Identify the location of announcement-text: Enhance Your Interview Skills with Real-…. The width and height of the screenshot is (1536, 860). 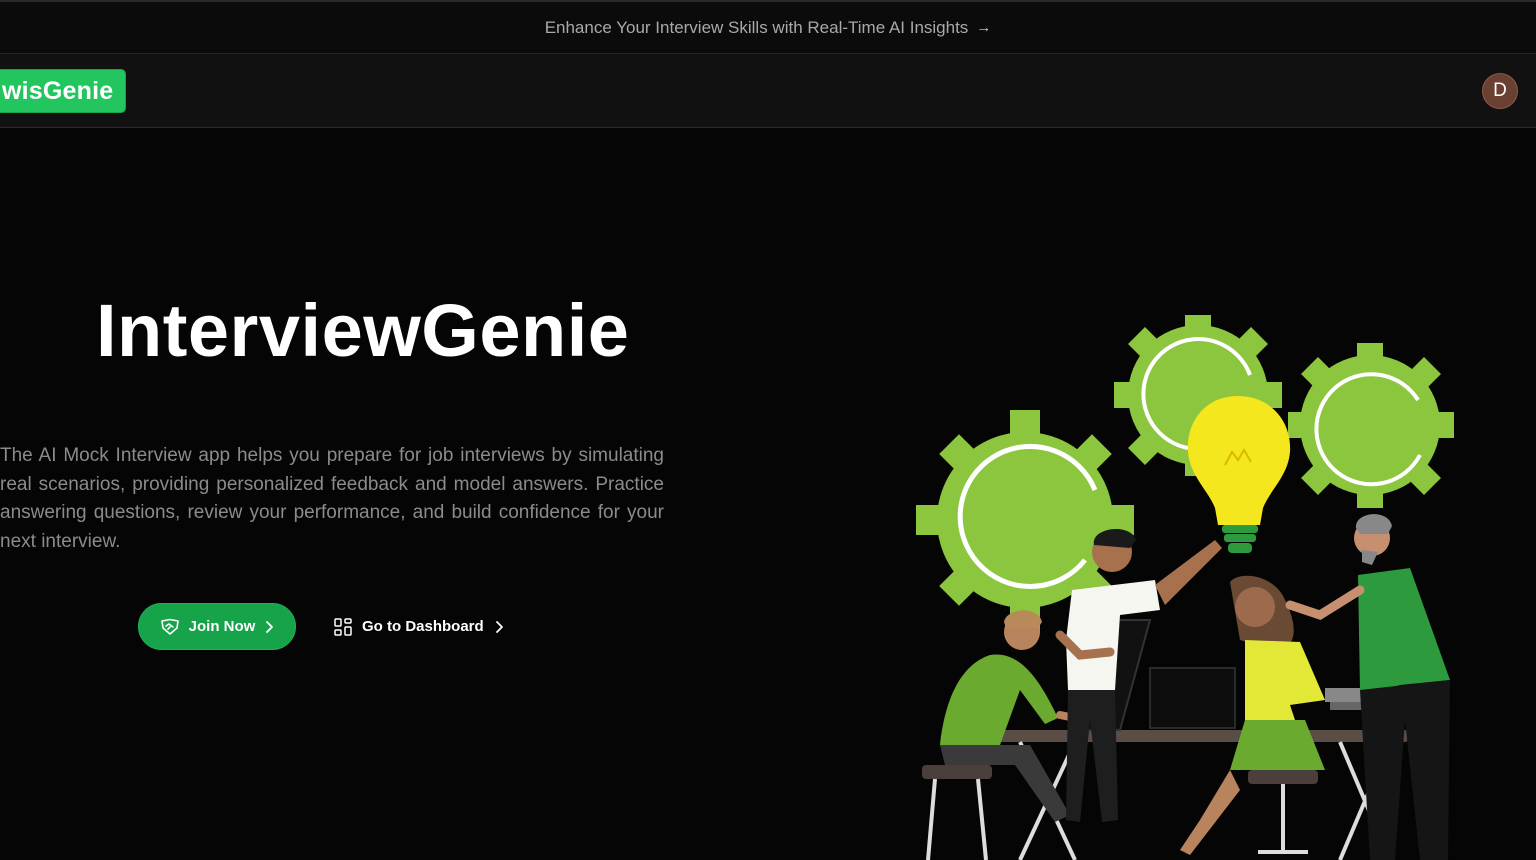
(756, 27).